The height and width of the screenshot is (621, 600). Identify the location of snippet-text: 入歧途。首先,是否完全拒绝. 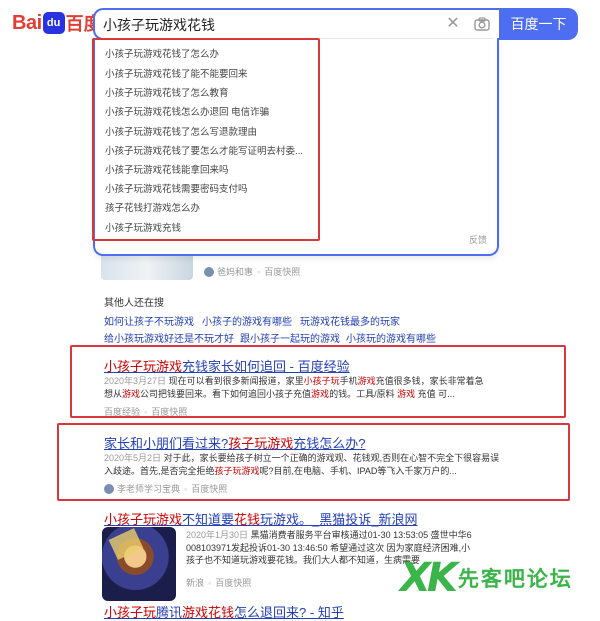
(159, 470).